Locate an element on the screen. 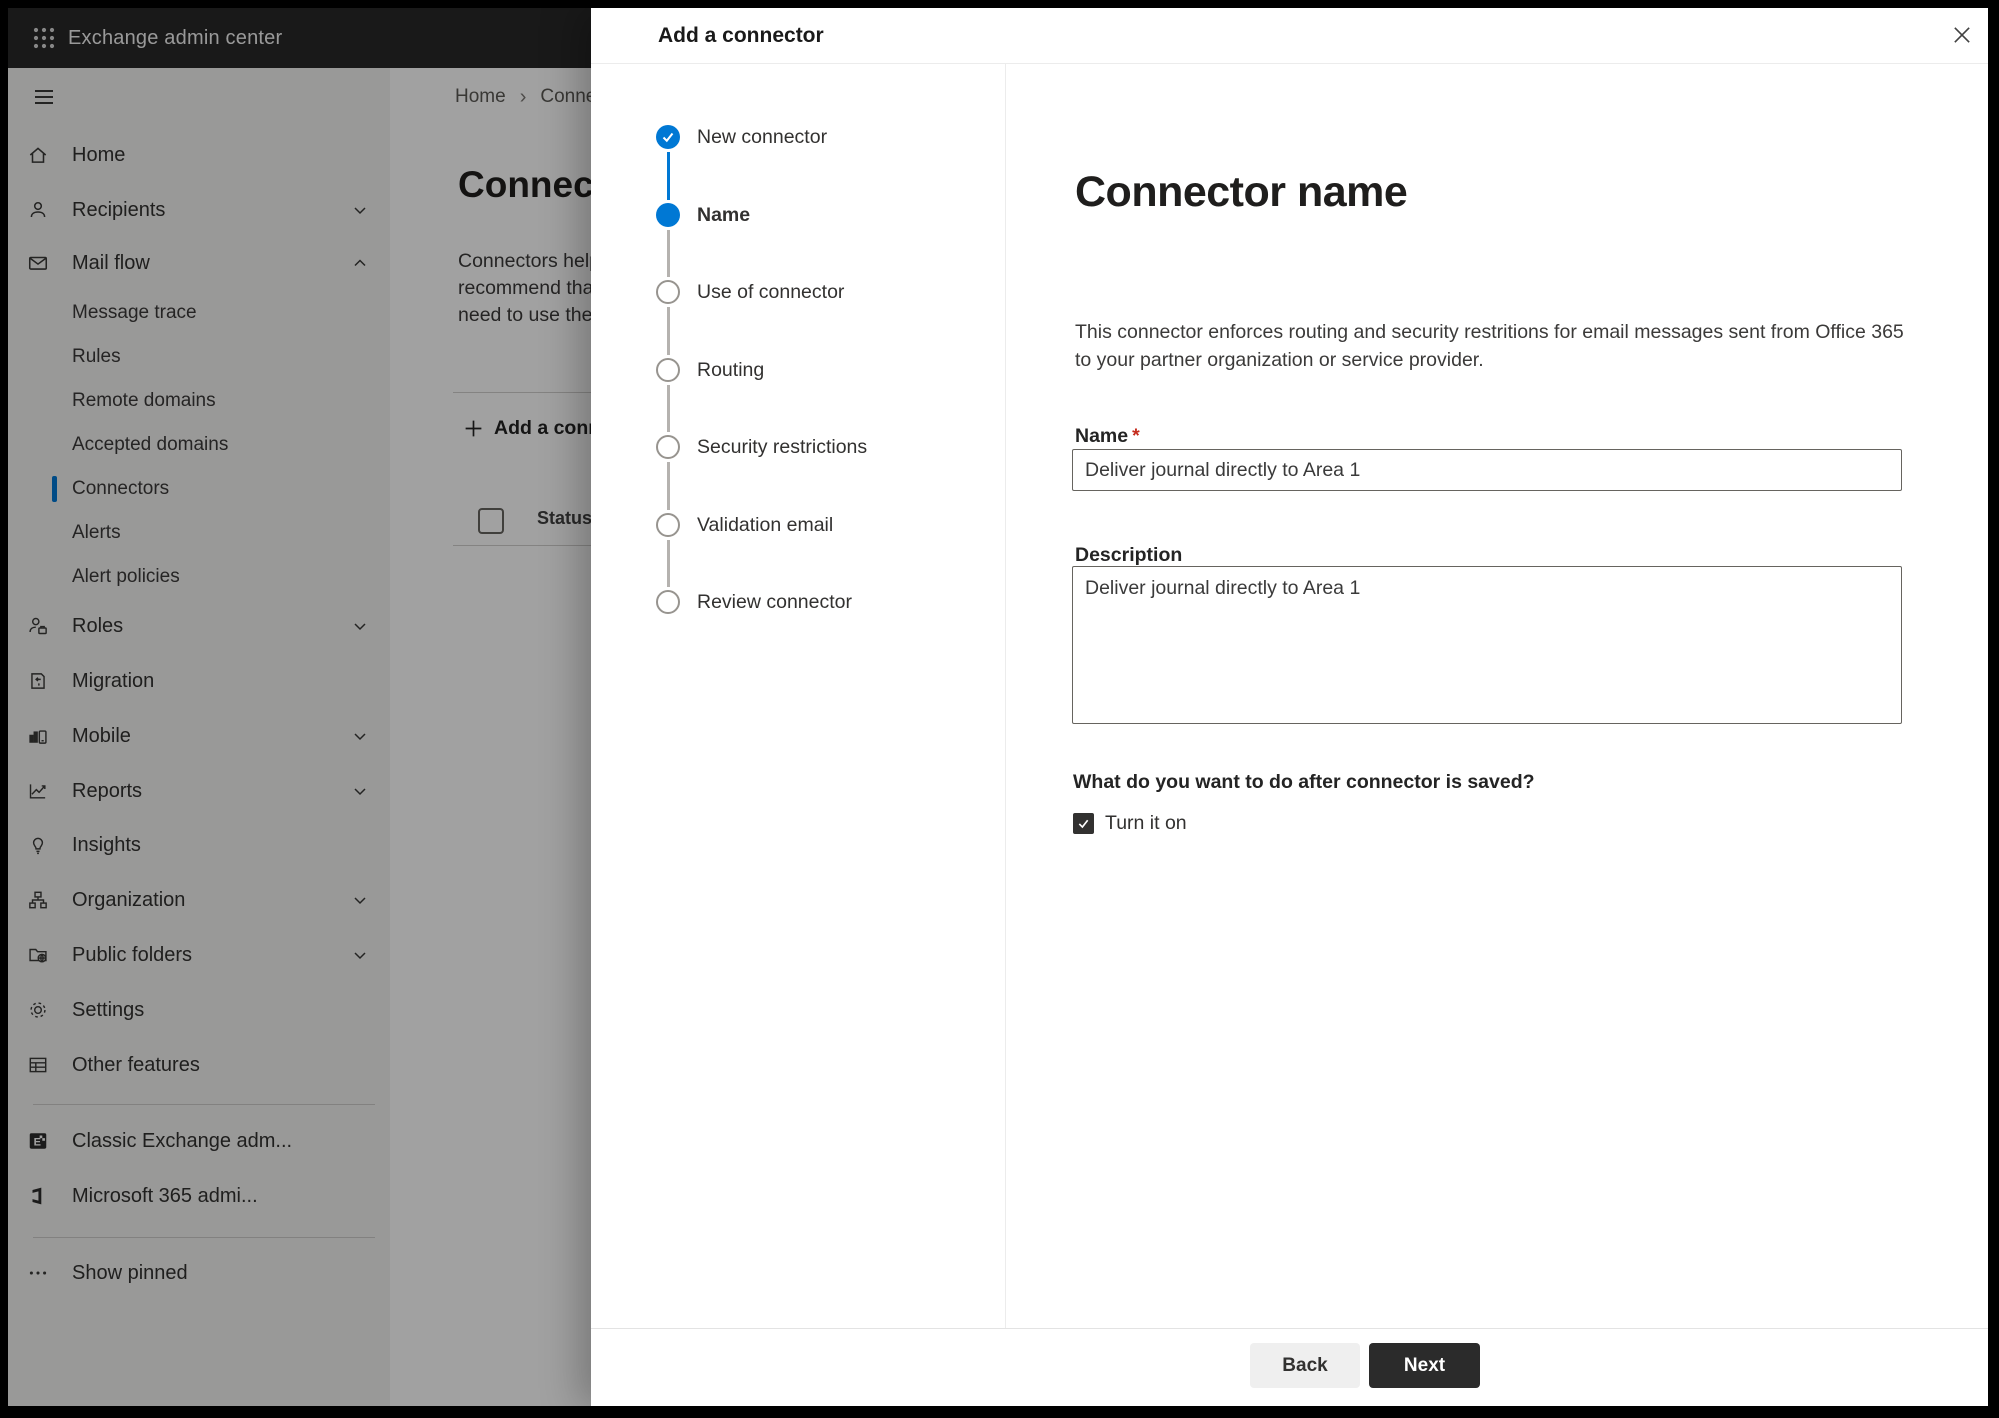 This screenshot has width=1999, height=1418. step-label: Routing is located at coordinates (730, 370).